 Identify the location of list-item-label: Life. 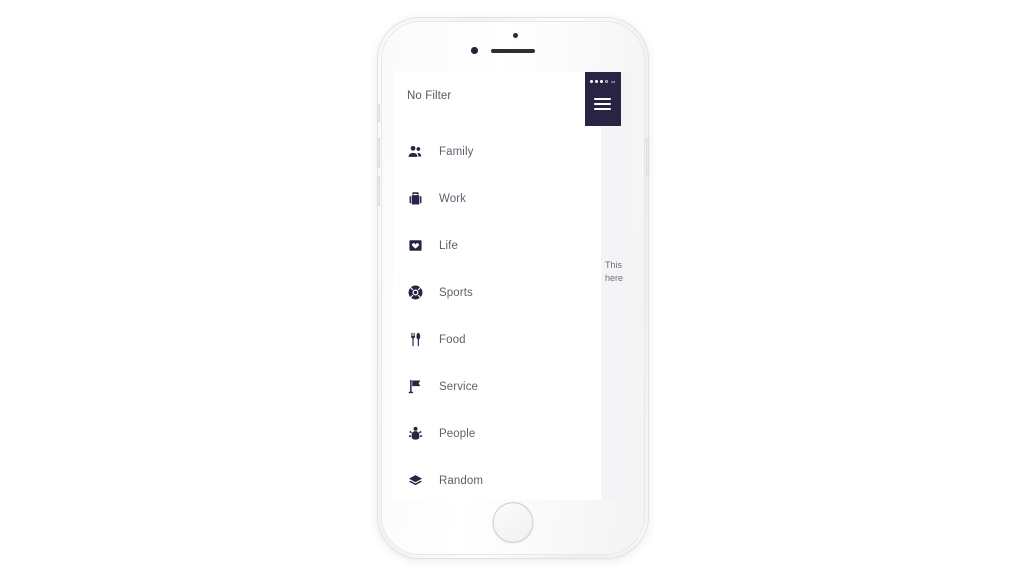
(448, 245).